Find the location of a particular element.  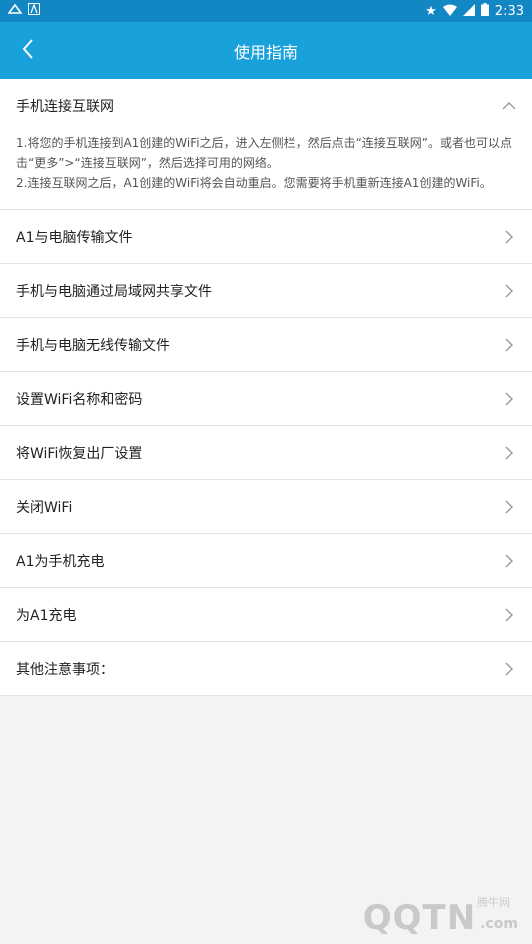

guide-item: 为A1充电 is located at coordinates (266, 615).